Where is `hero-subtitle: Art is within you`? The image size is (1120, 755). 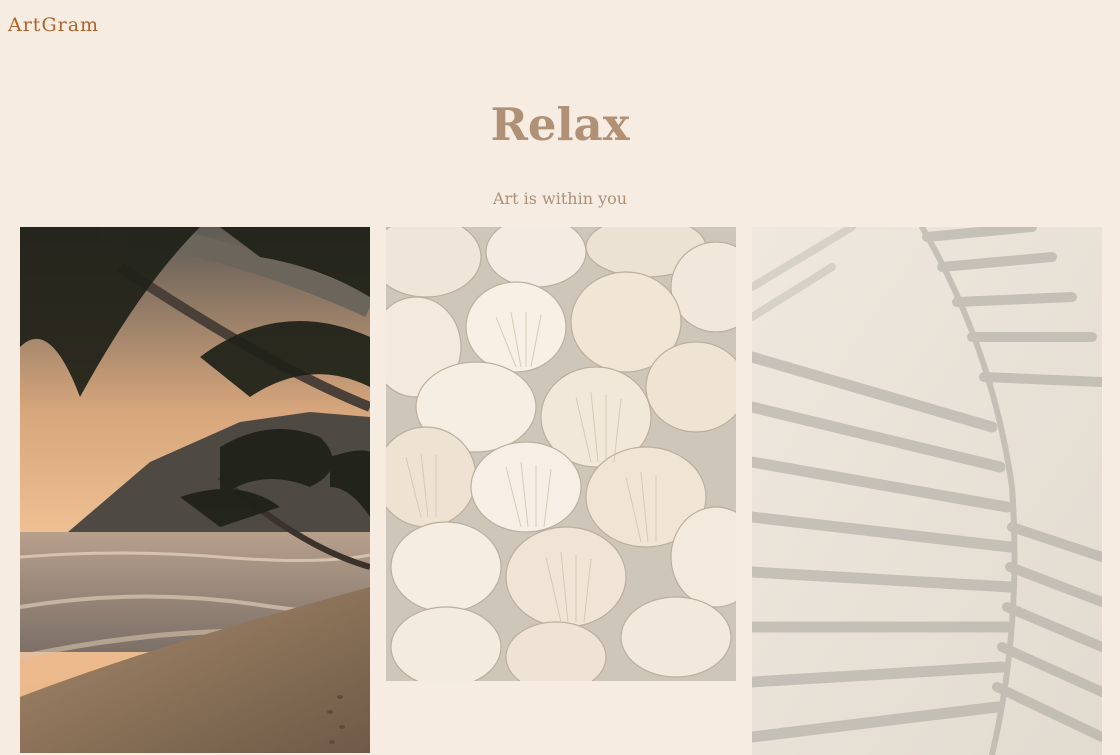
hero-subtitle: Art is within you is located at coordinates (560, 198).